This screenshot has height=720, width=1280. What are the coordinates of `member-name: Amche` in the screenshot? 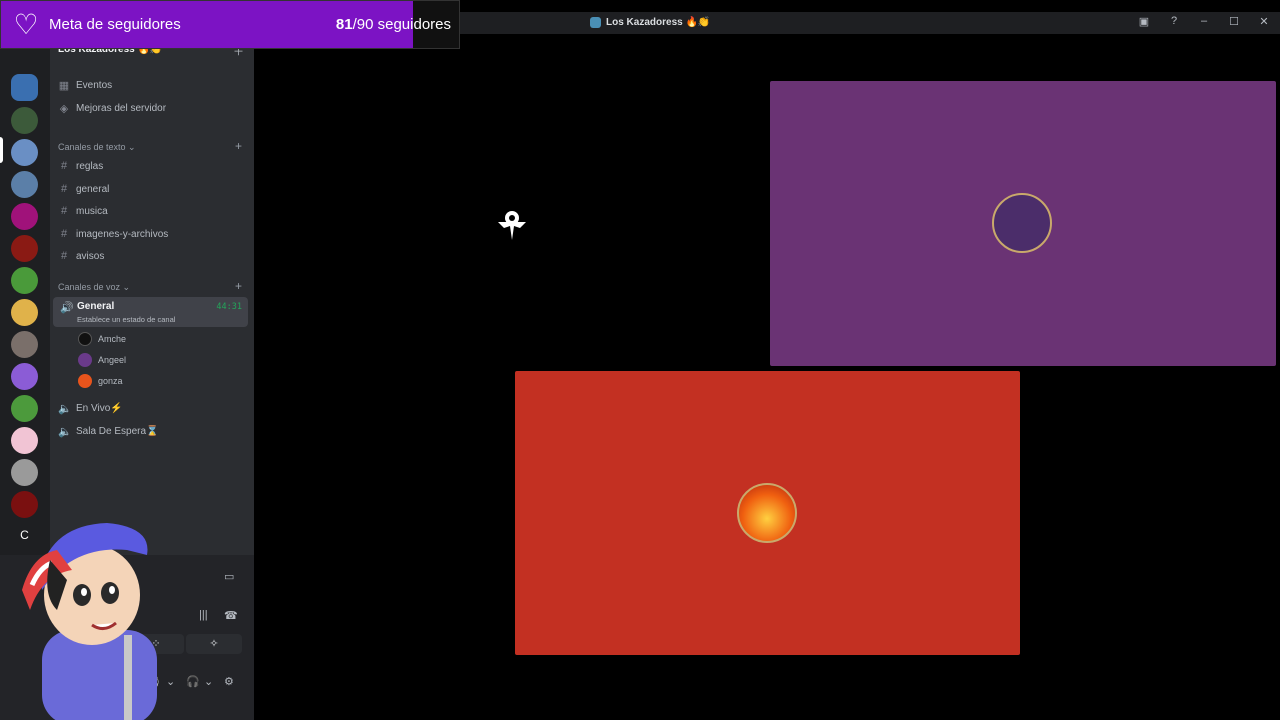 It's located at (112, 339).